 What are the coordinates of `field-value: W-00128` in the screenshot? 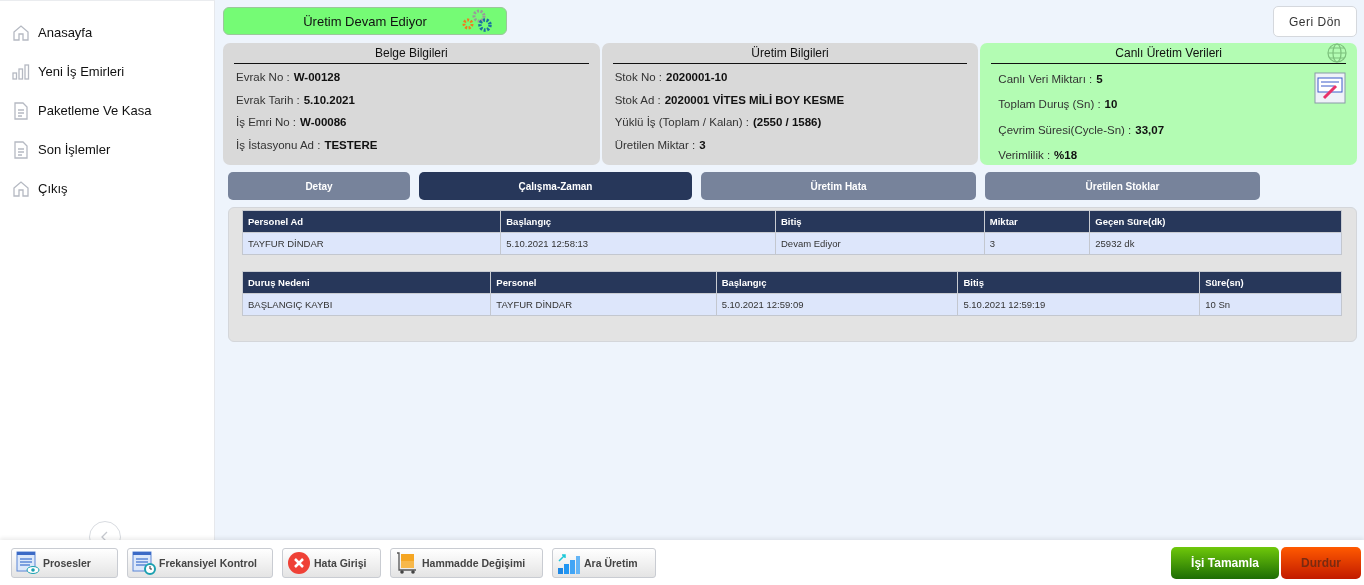 It's located at (317, 77).